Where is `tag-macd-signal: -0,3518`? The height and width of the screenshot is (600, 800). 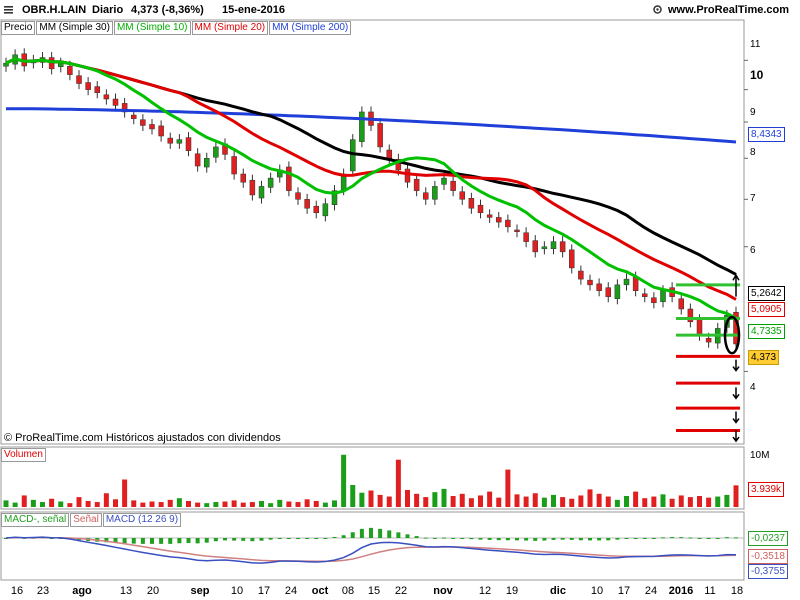 tag-macd-signal: -0,3518 is located at coordinates (768, 556).